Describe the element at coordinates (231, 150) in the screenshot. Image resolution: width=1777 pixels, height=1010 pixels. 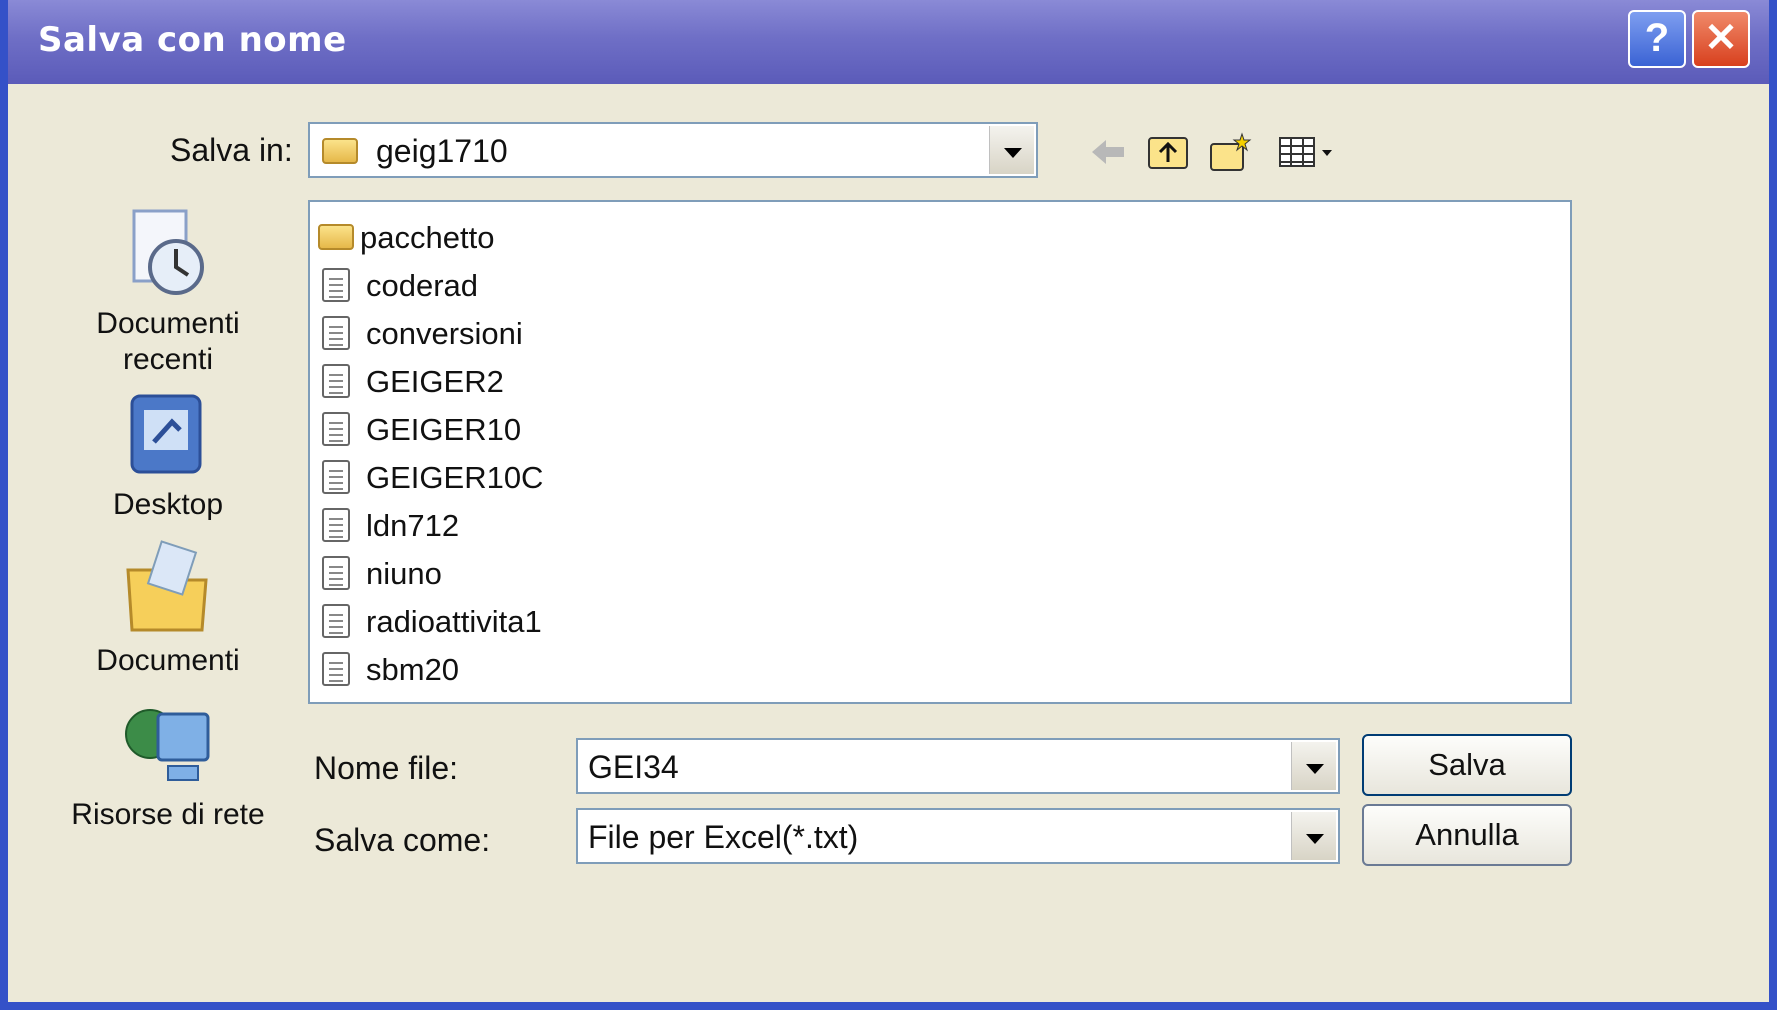
I see `save-in-label: Salva in:` at that location.